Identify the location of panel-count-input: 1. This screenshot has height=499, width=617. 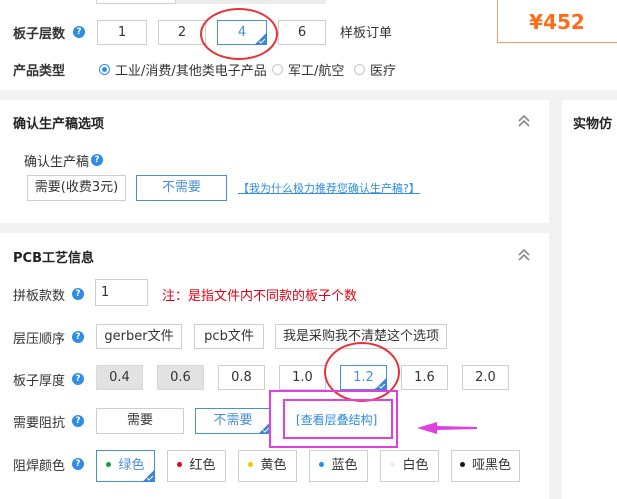
(121, 292).